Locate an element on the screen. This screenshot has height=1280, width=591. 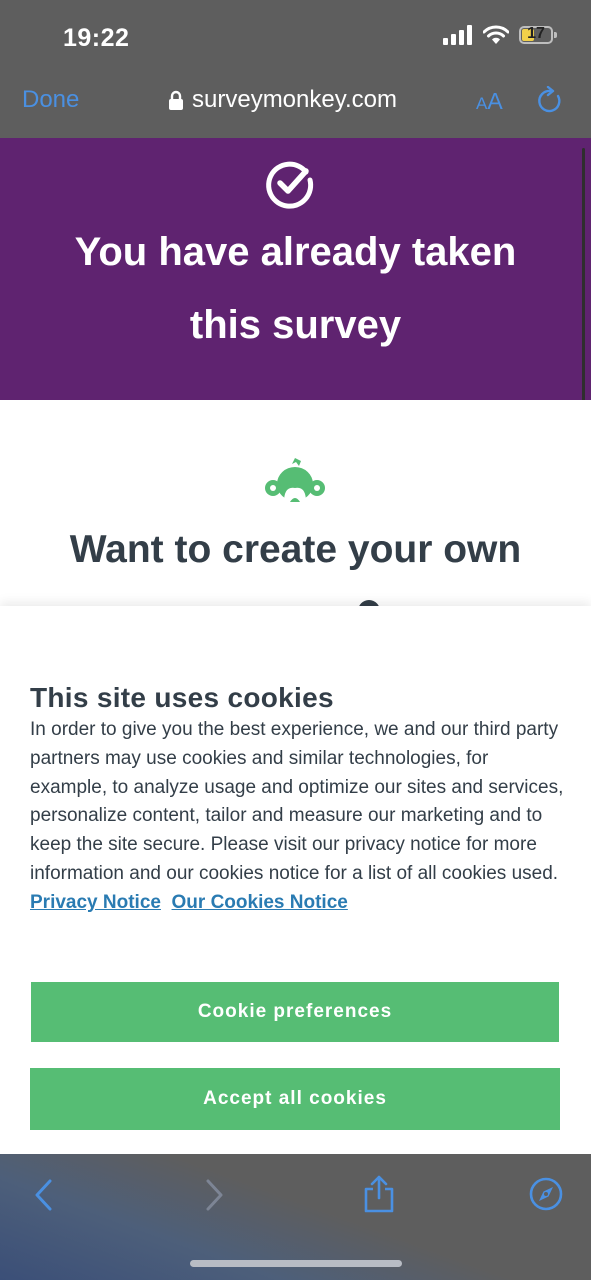
text-size-large: A is located at coordinates (495, 101).